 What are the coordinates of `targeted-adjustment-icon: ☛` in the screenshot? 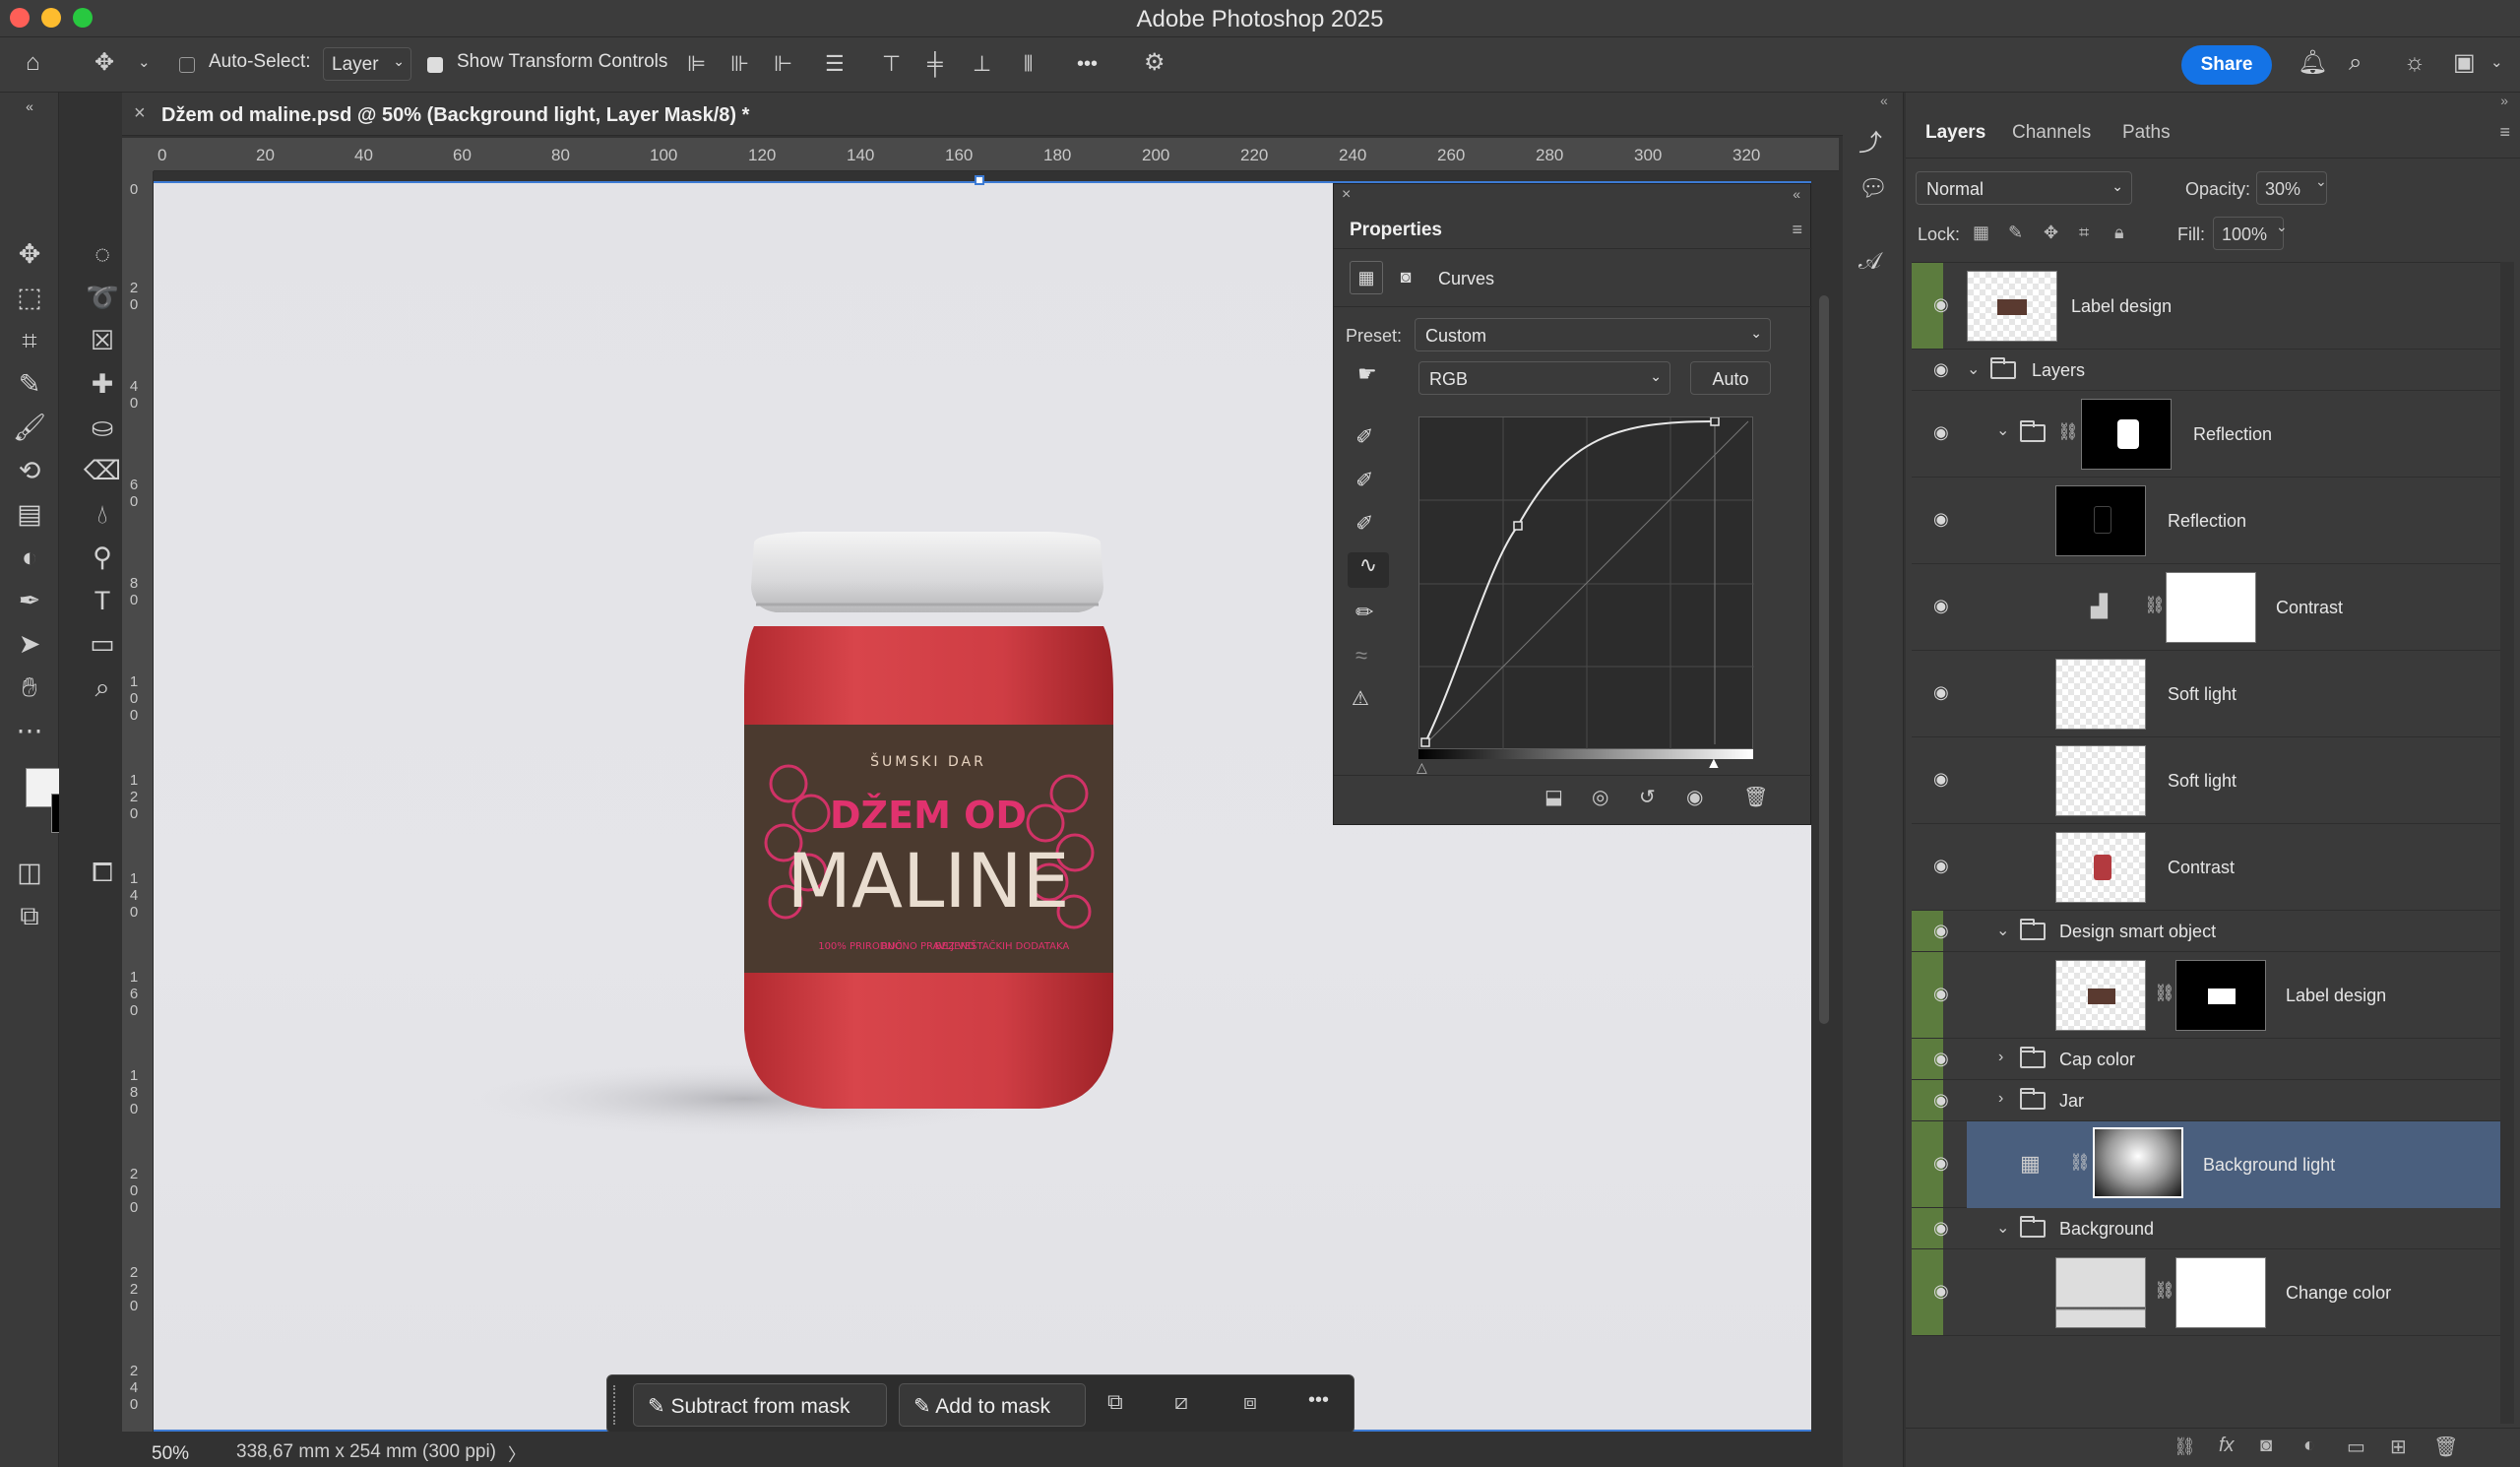 It's located at (1367, 374).